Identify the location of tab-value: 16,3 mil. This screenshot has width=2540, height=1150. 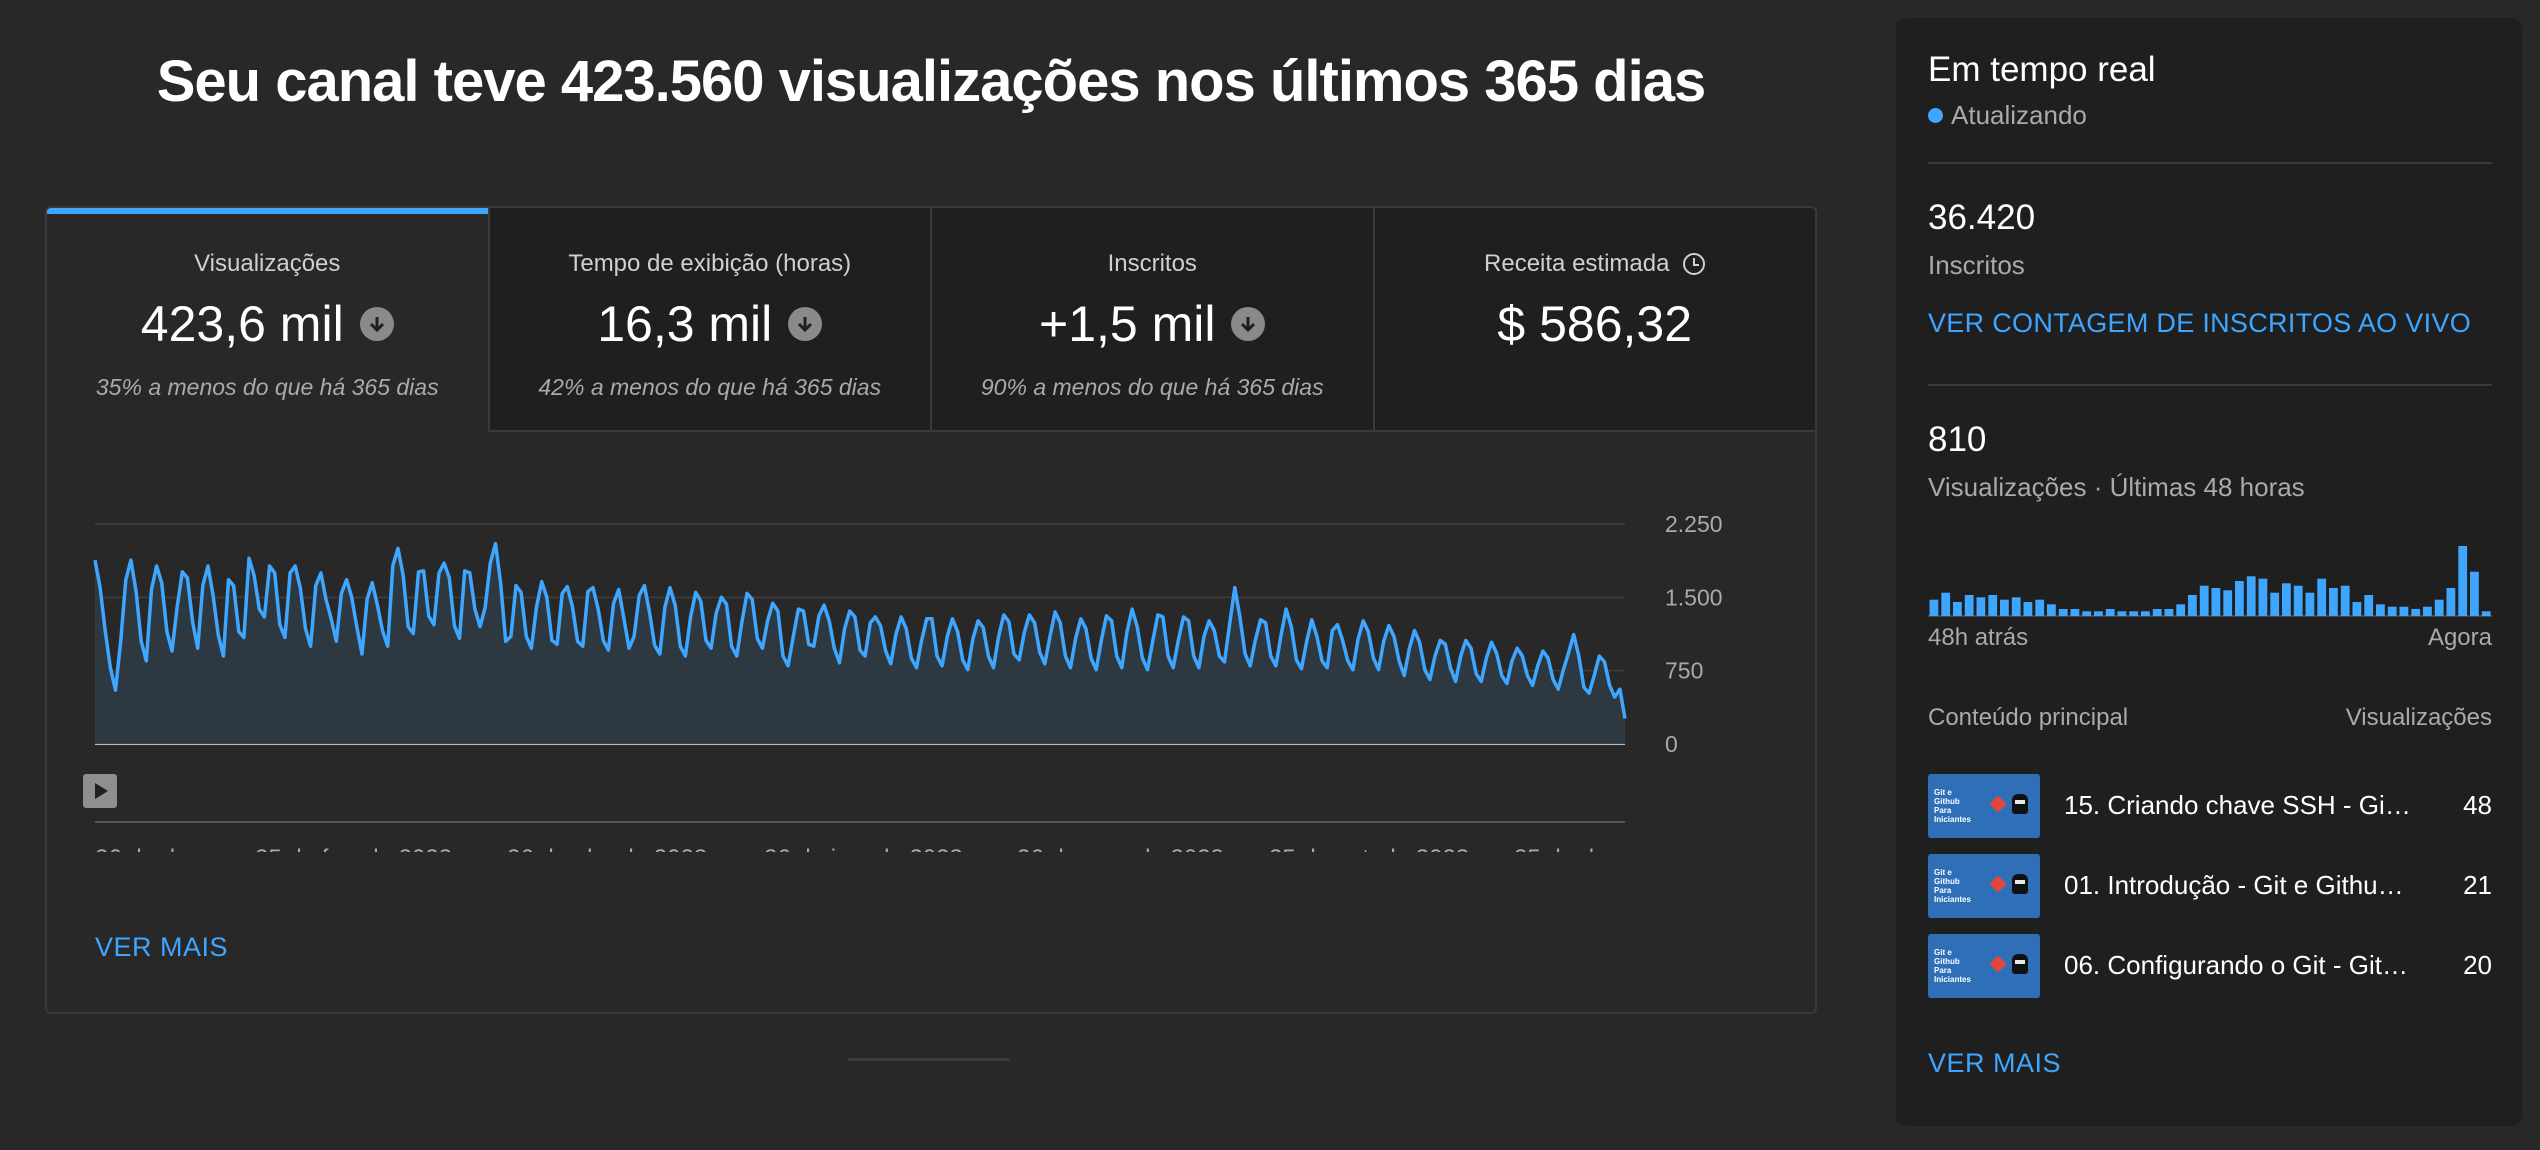
(685, 324).